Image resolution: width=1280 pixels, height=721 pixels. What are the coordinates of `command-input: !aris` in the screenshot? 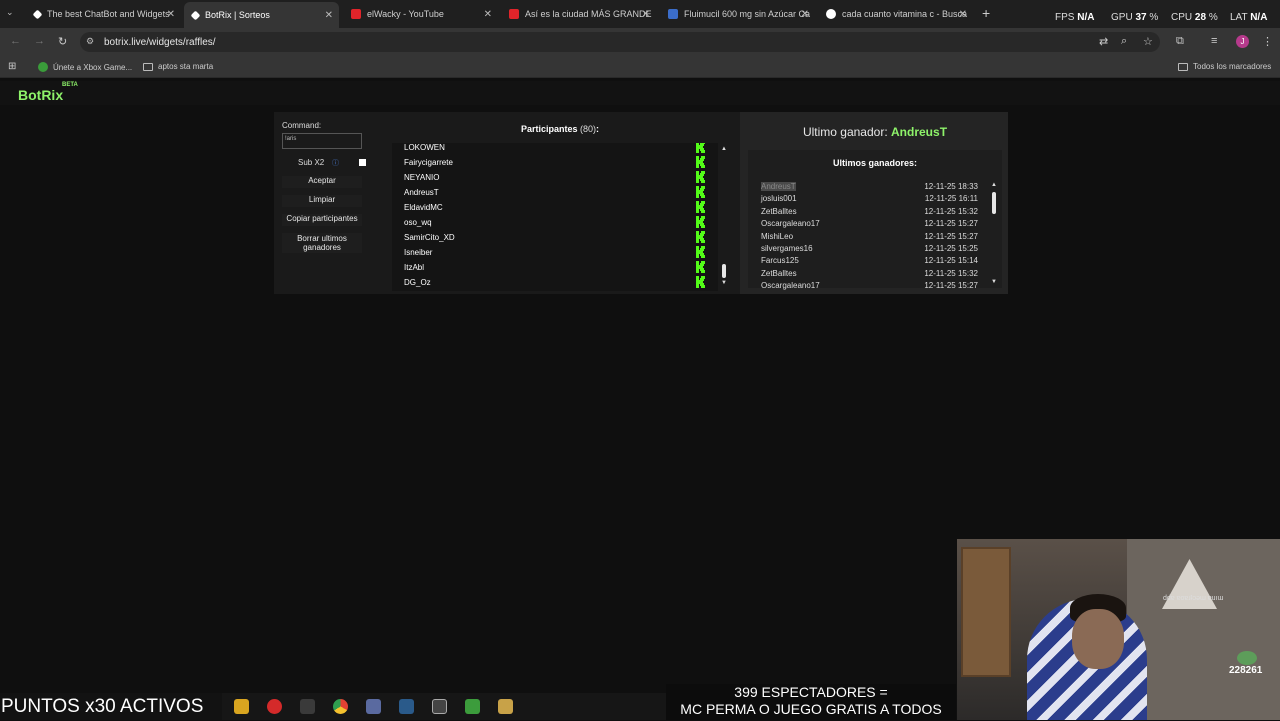 It's located at (322, 141).